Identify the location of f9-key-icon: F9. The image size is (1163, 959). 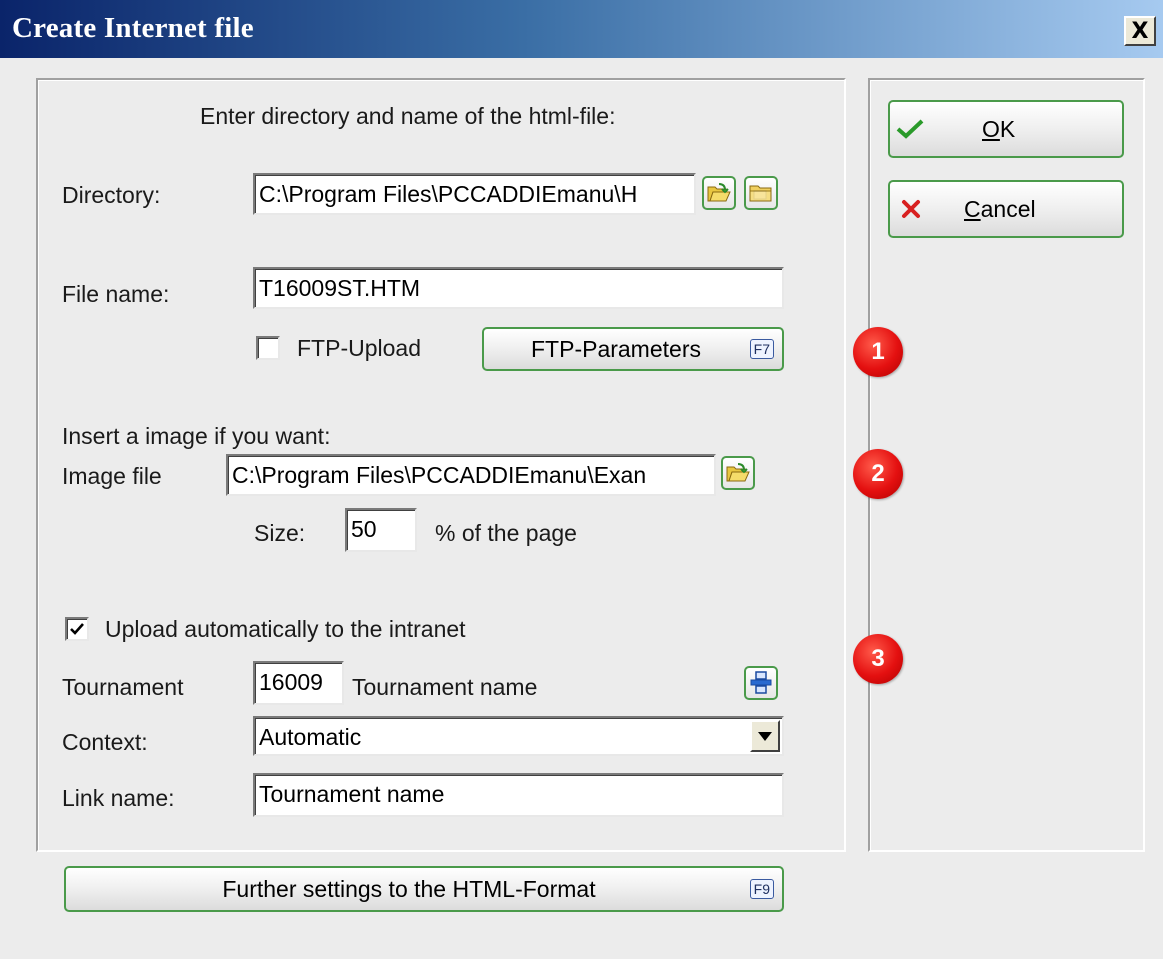
(761, 889).